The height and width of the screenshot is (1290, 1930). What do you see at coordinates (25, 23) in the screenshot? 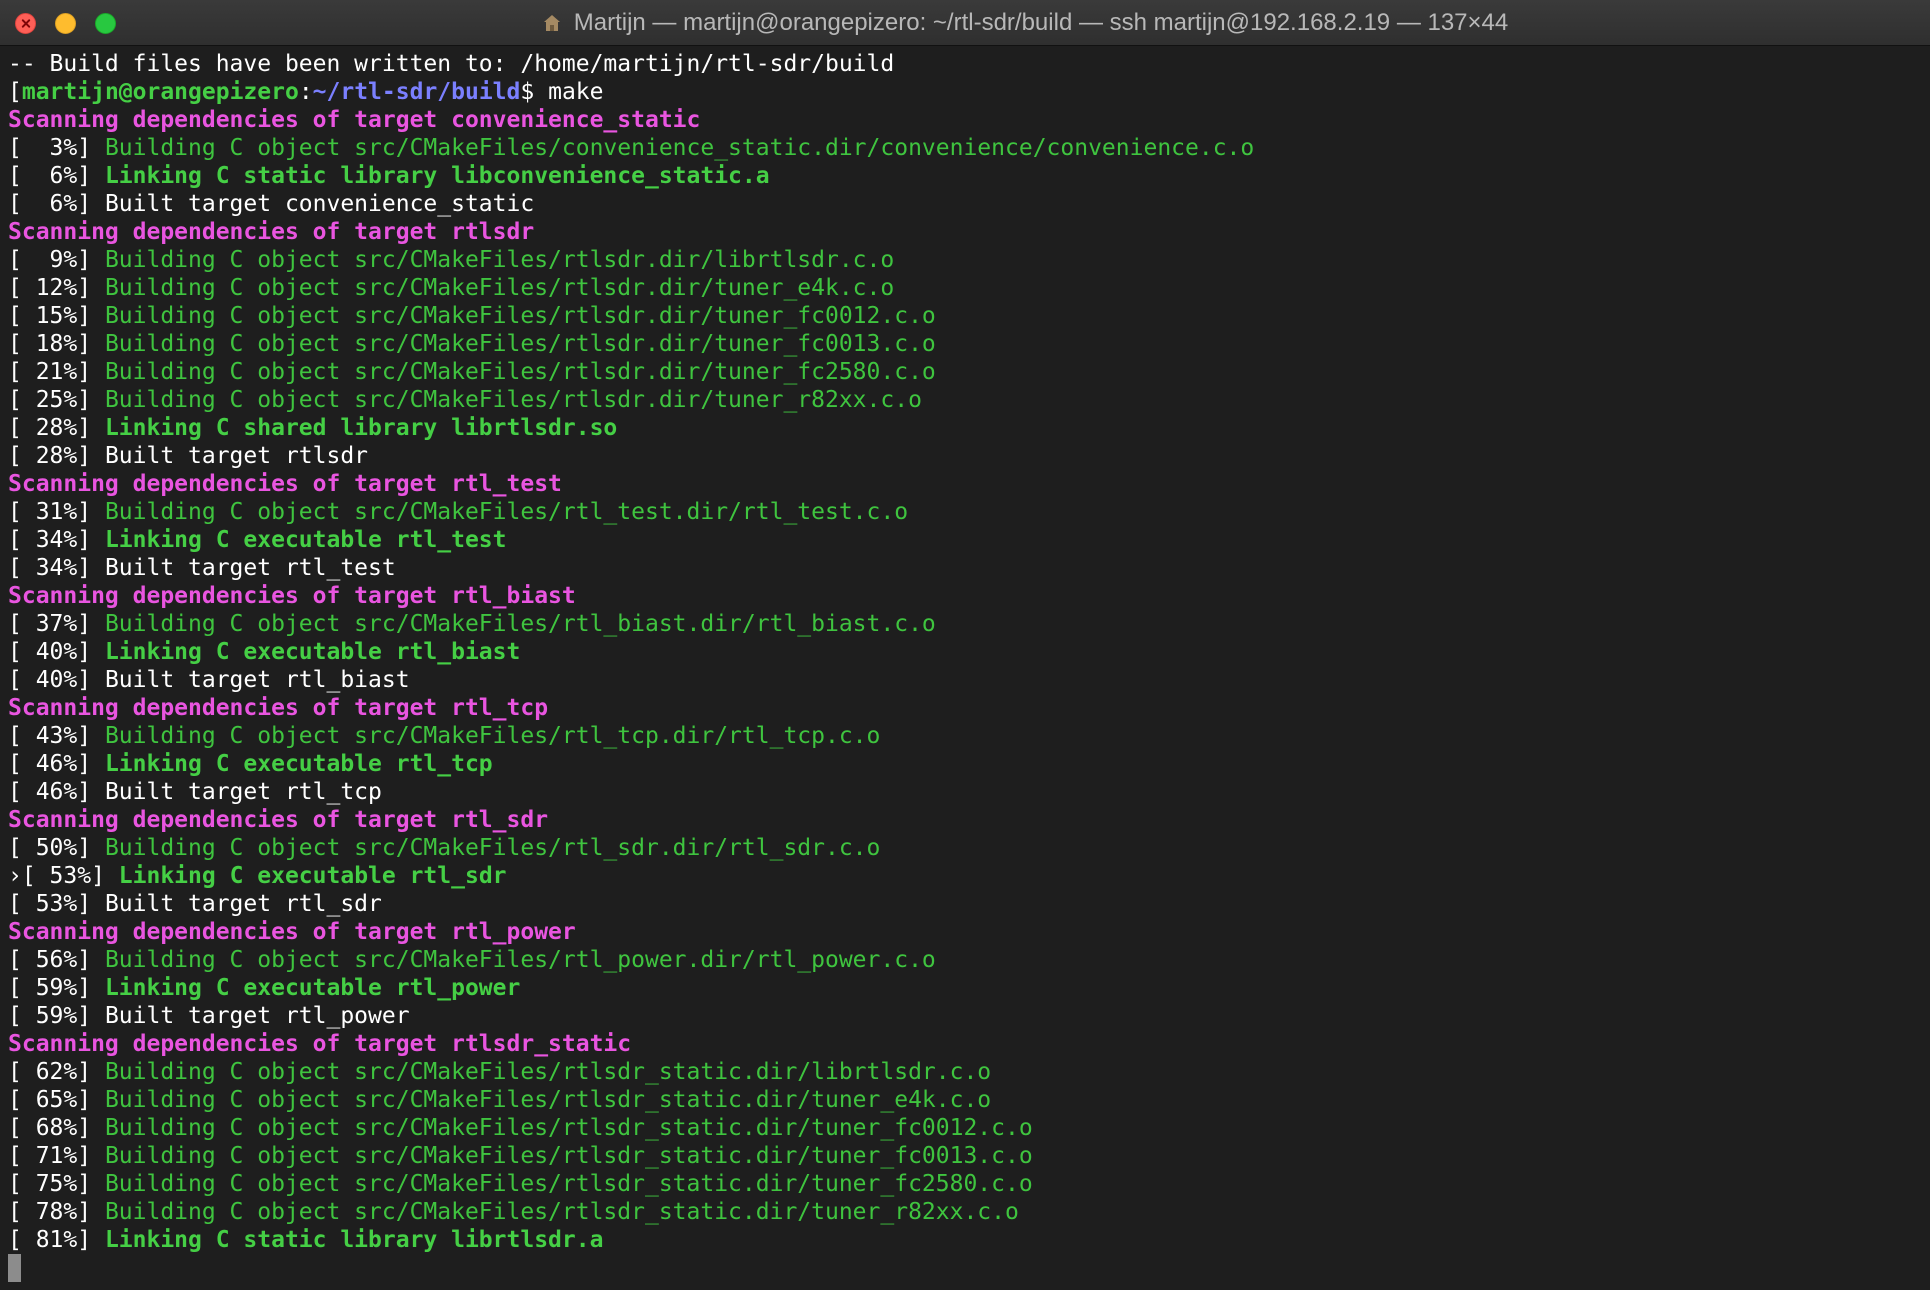
I see `close-button` at bounding box center [25, 23].